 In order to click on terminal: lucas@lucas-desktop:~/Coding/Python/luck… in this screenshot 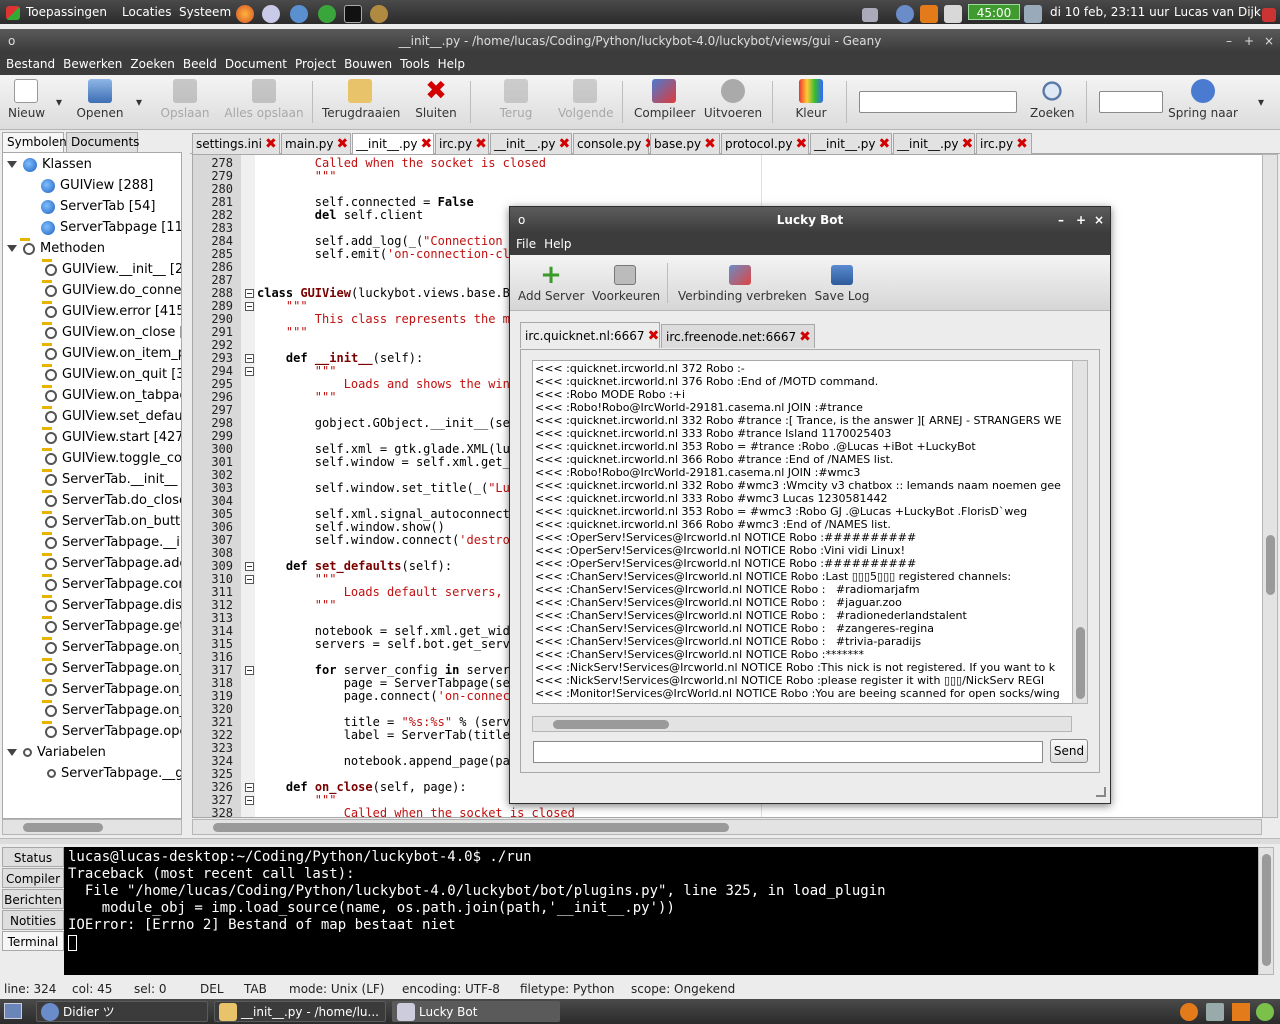, I will do `click(661, 911)`.